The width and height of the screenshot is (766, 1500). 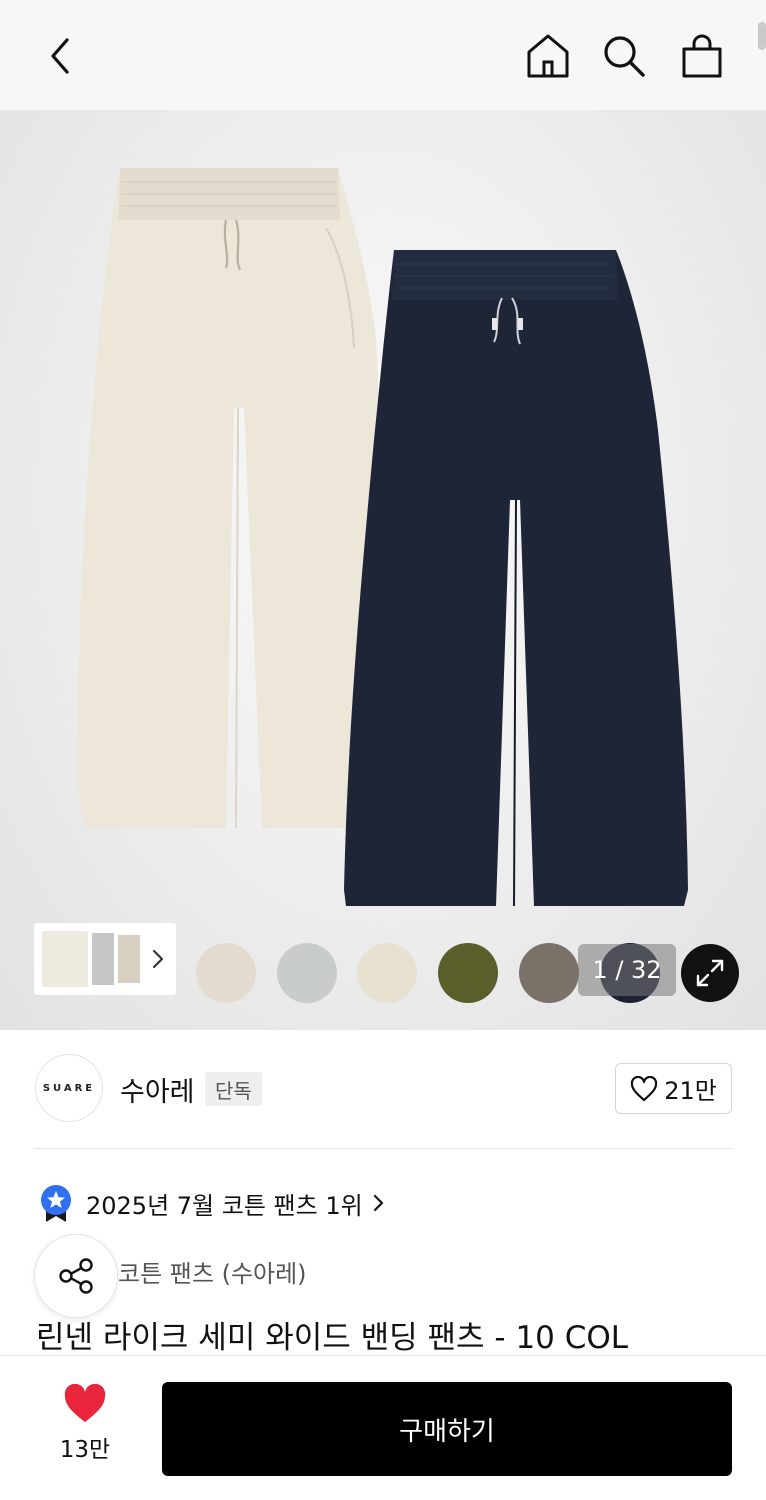 What do you see at coordinates (212, 1271) in the screenshot?
I see `category-breadcrumb: 코튼 팬츠 (수아레)` at bounding box center [212, 1271].